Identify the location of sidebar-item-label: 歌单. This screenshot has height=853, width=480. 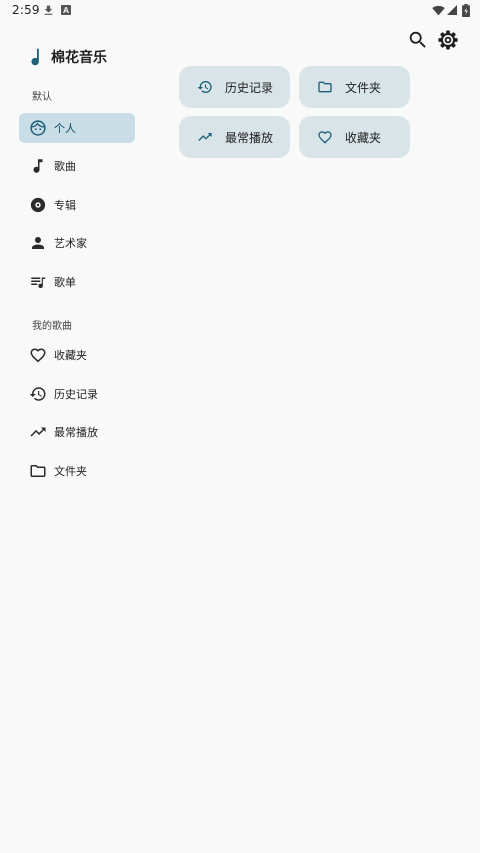
(65, 282).